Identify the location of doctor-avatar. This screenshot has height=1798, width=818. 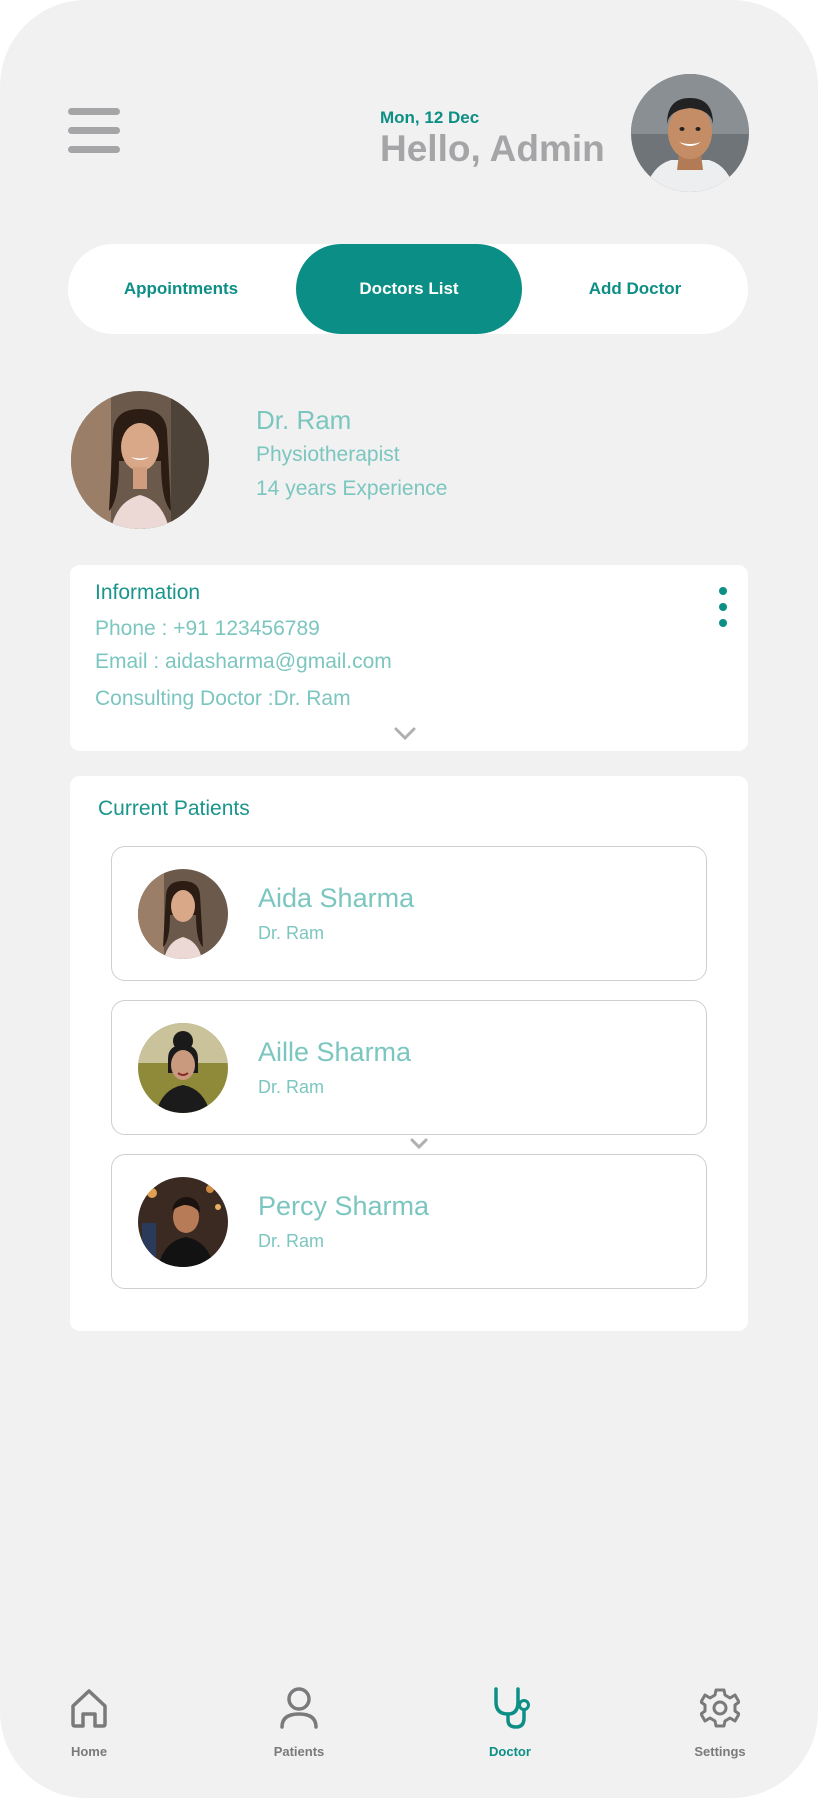
(140, 460).